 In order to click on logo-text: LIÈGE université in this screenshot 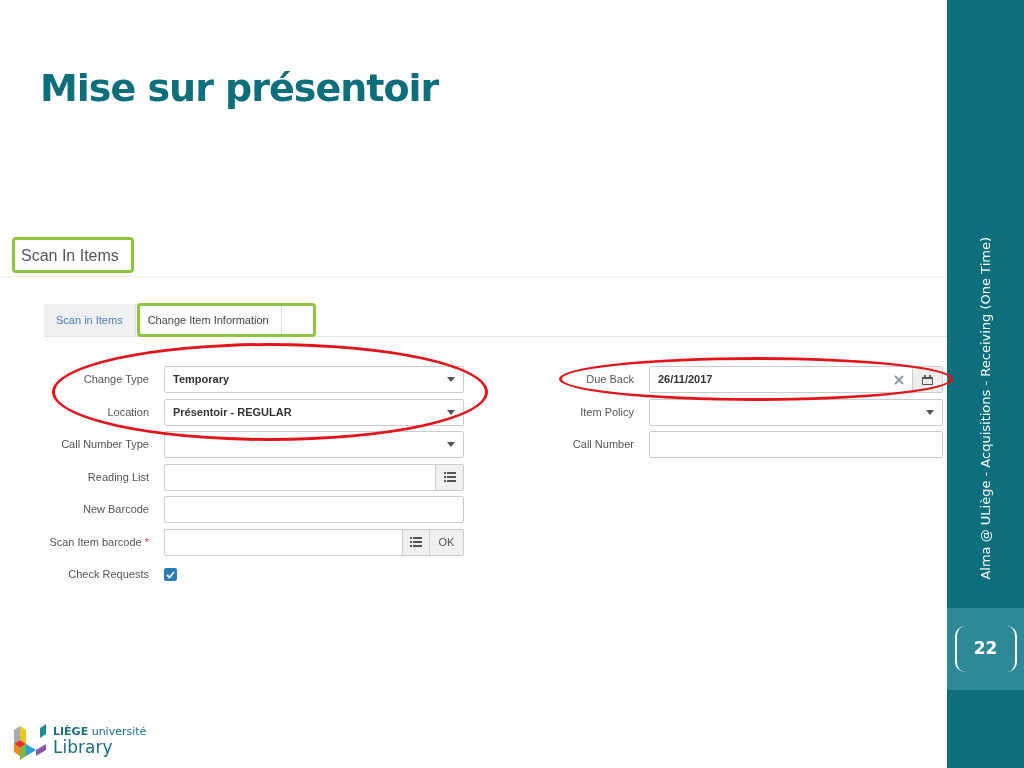, I will do `click(100, 731)`.